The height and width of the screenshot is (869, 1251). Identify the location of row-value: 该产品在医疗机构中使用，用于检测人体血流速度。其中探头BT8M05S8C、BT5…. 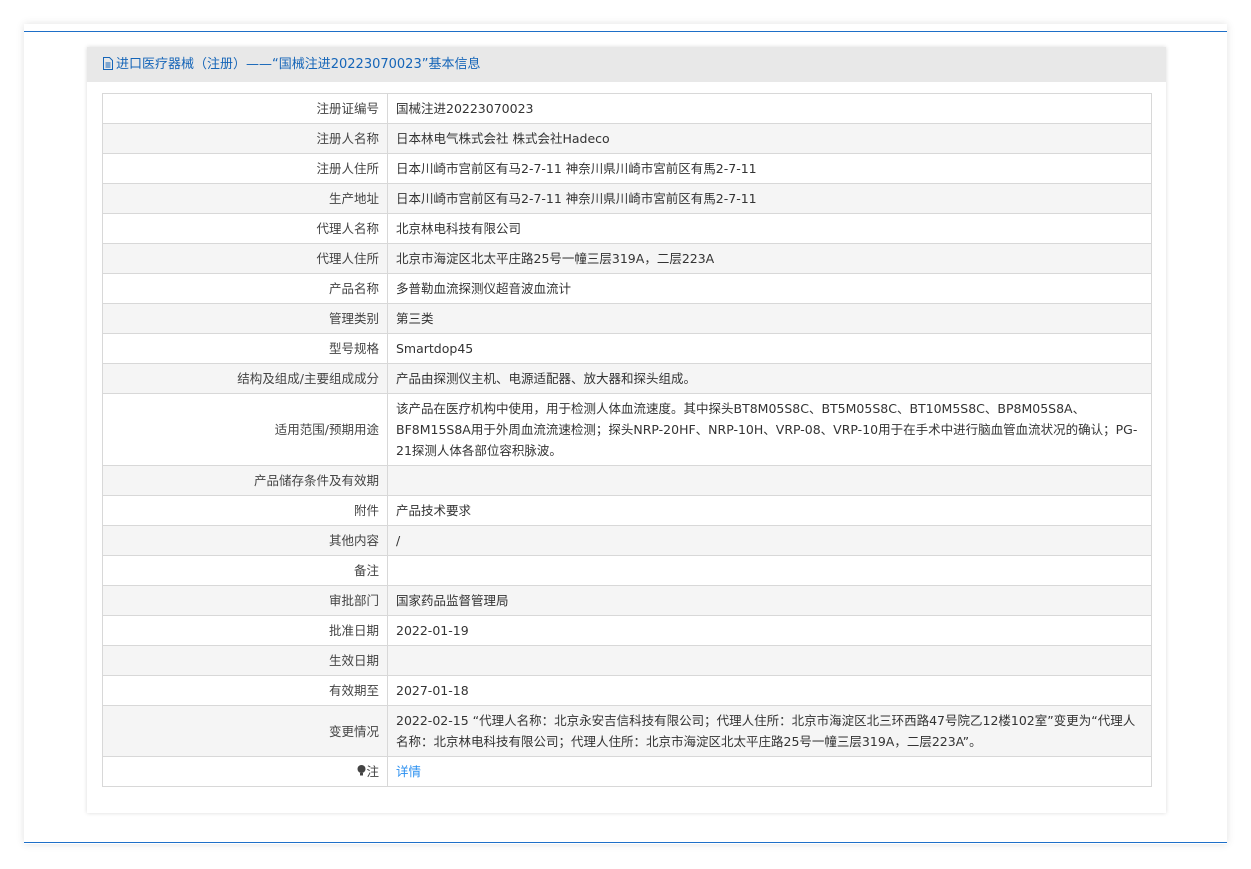
(769, 429).